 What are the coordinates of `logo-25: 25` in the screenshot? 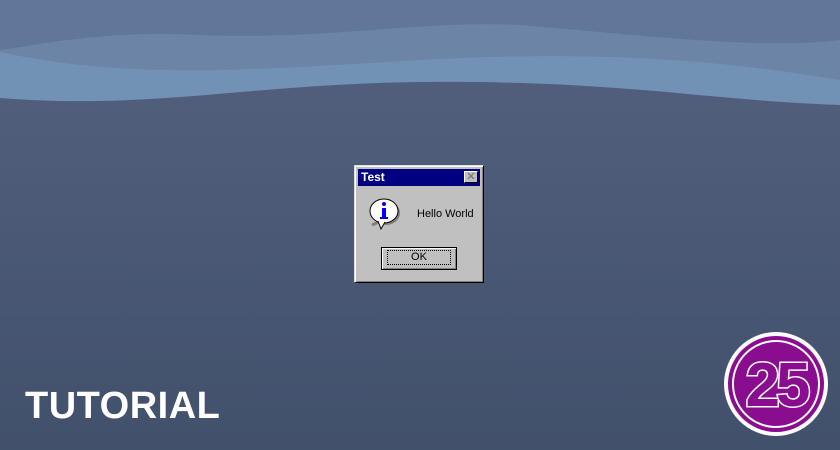 It's located at (776, 384).